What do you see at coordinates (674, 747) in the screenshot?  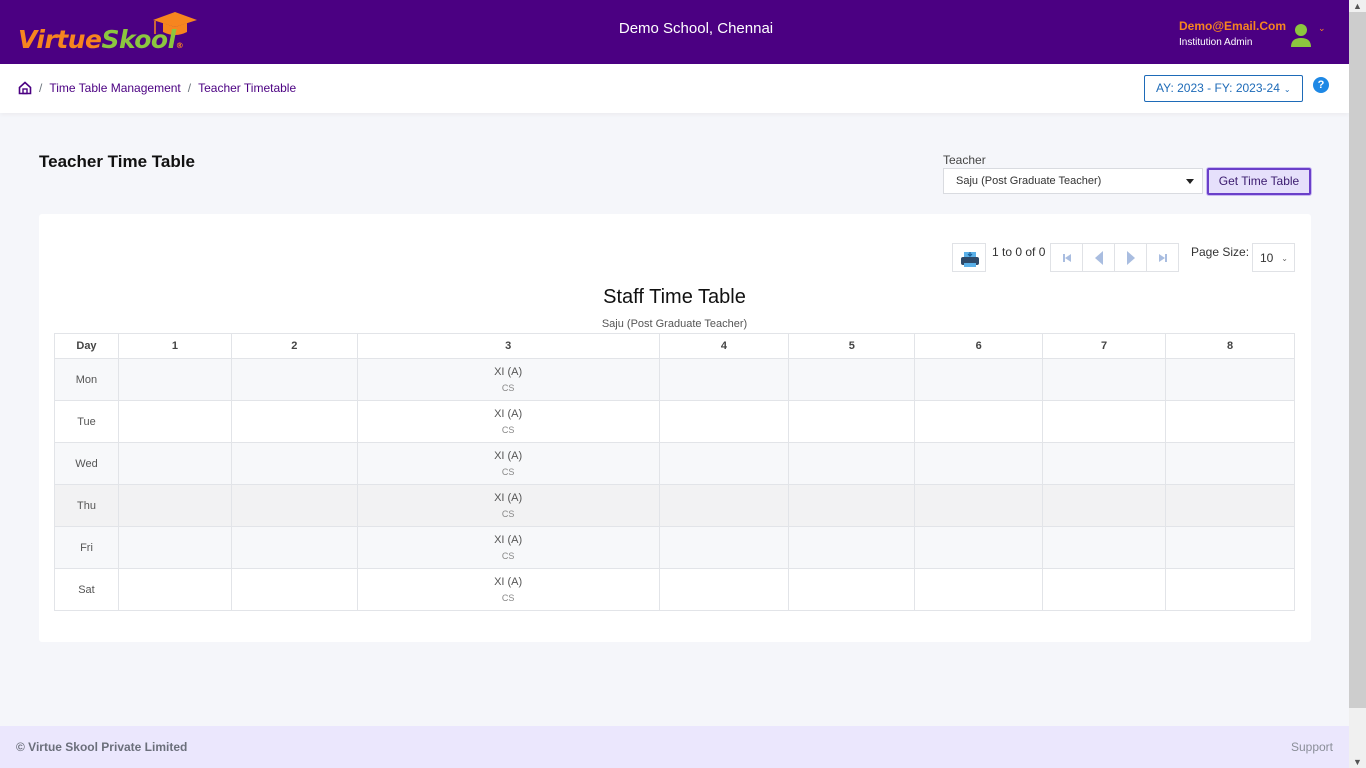 I see `footer: © Virtue Skool Private Limited Support` at bounding box center [674, 747].